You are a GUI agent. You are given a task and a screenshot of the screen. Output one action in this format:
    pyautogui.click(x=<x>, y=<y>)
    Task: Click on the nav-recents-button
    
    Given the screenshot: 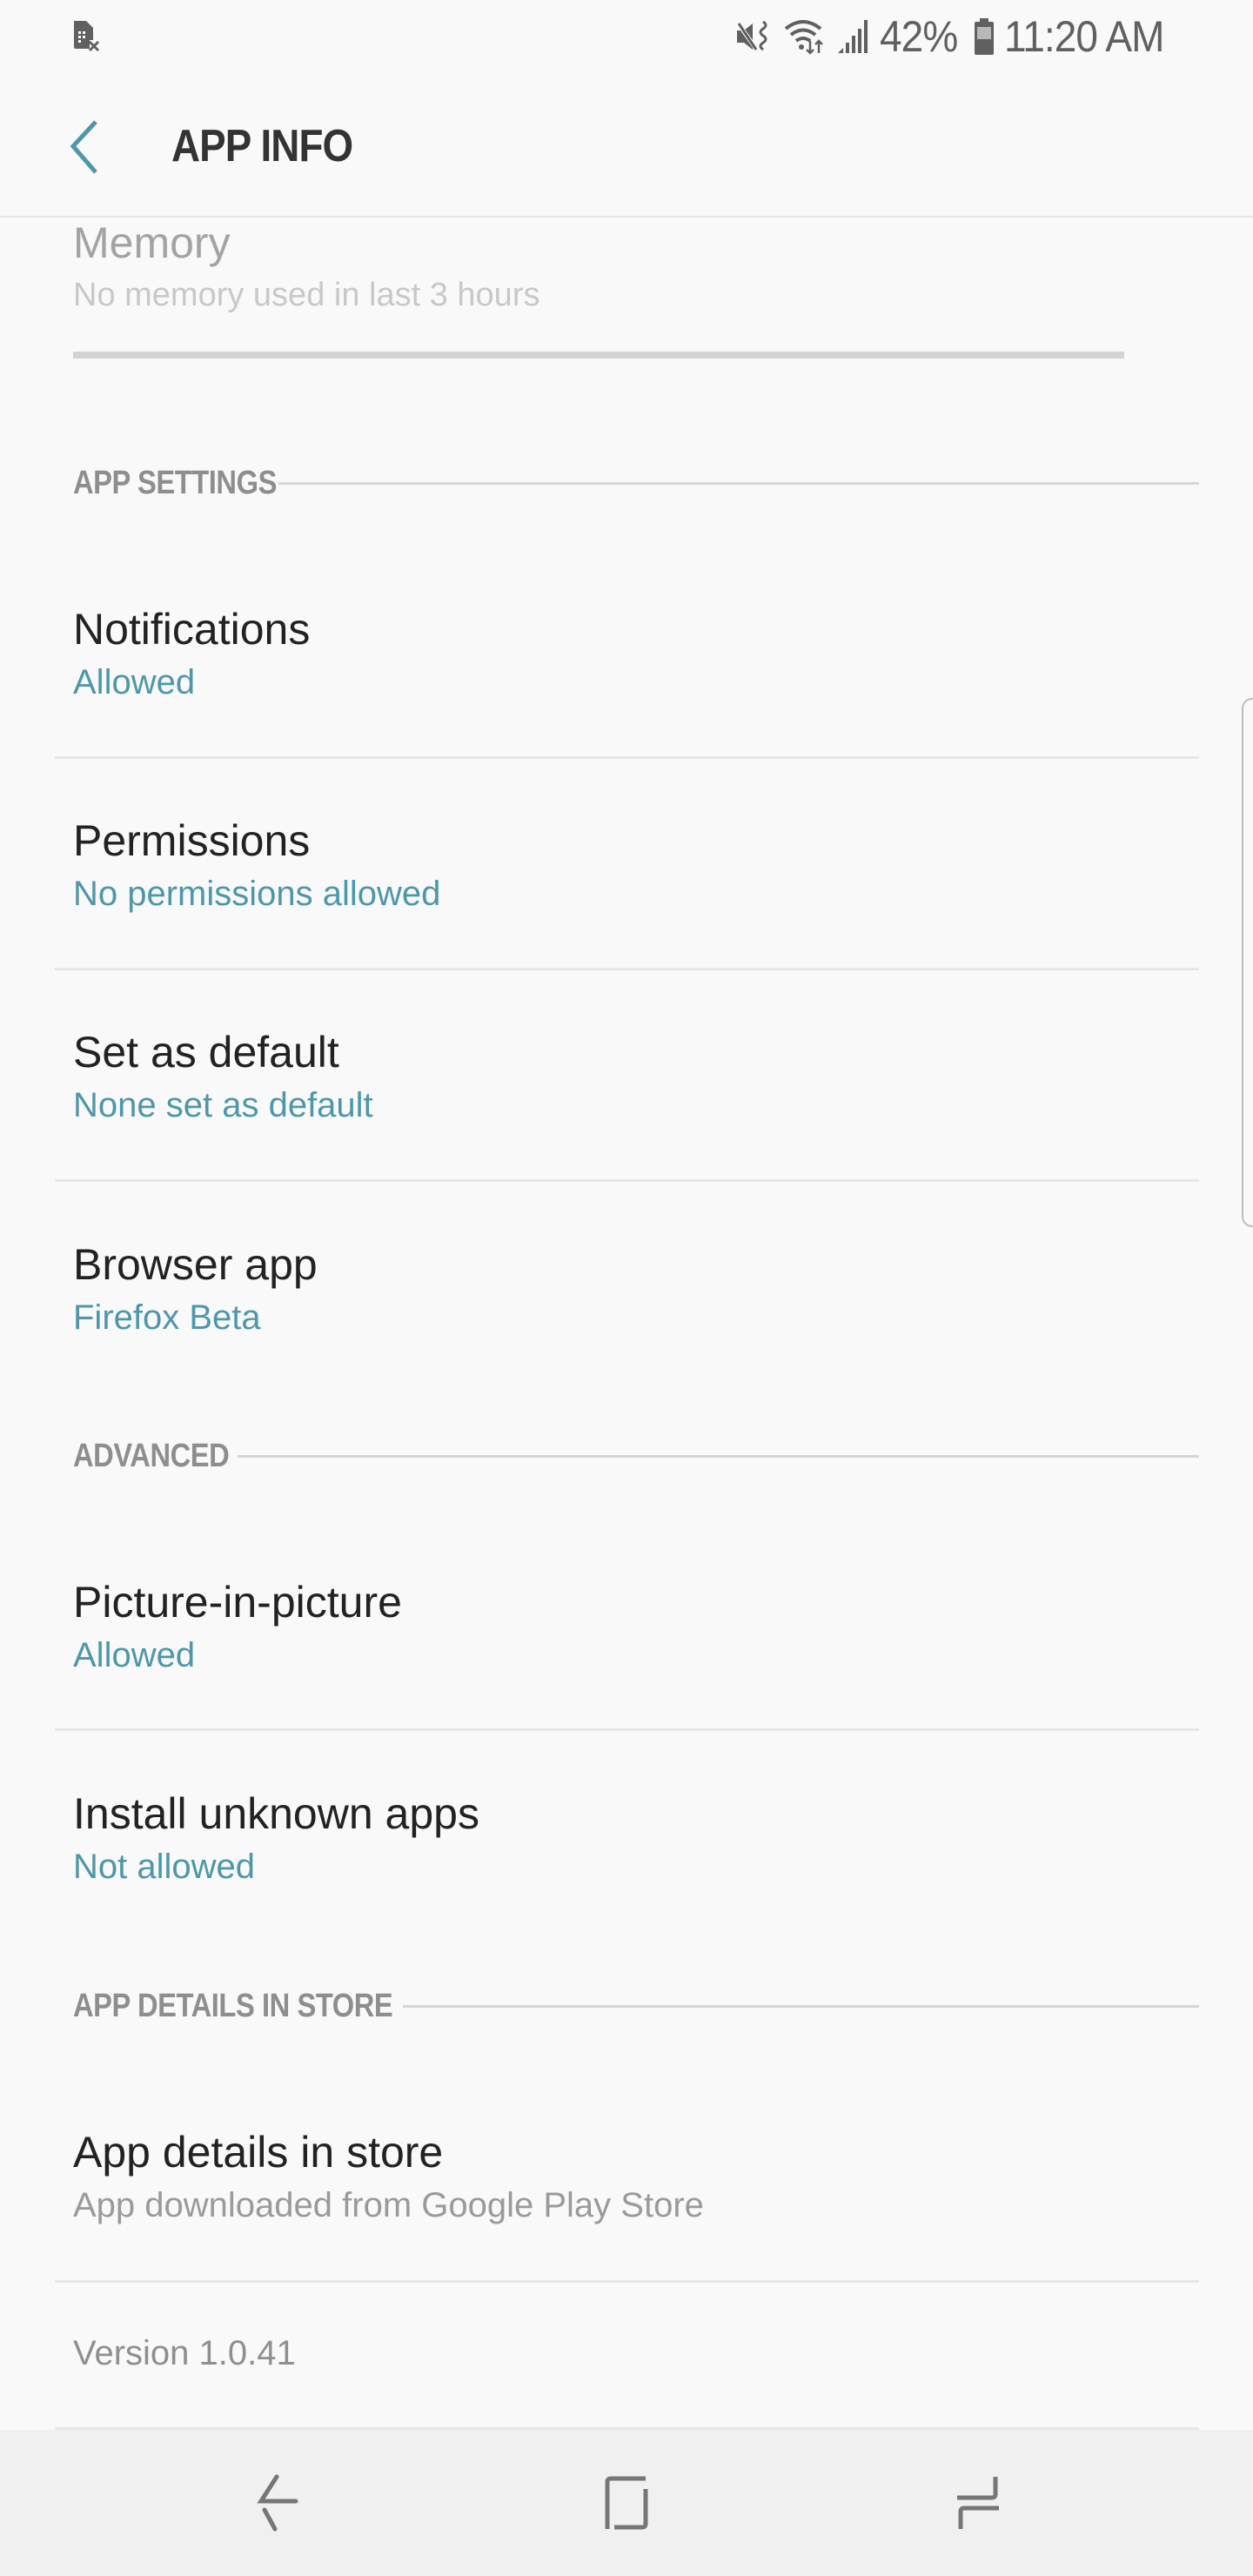 What is the action you would take?
    pyautogui.click(x=978, y=2503)
    